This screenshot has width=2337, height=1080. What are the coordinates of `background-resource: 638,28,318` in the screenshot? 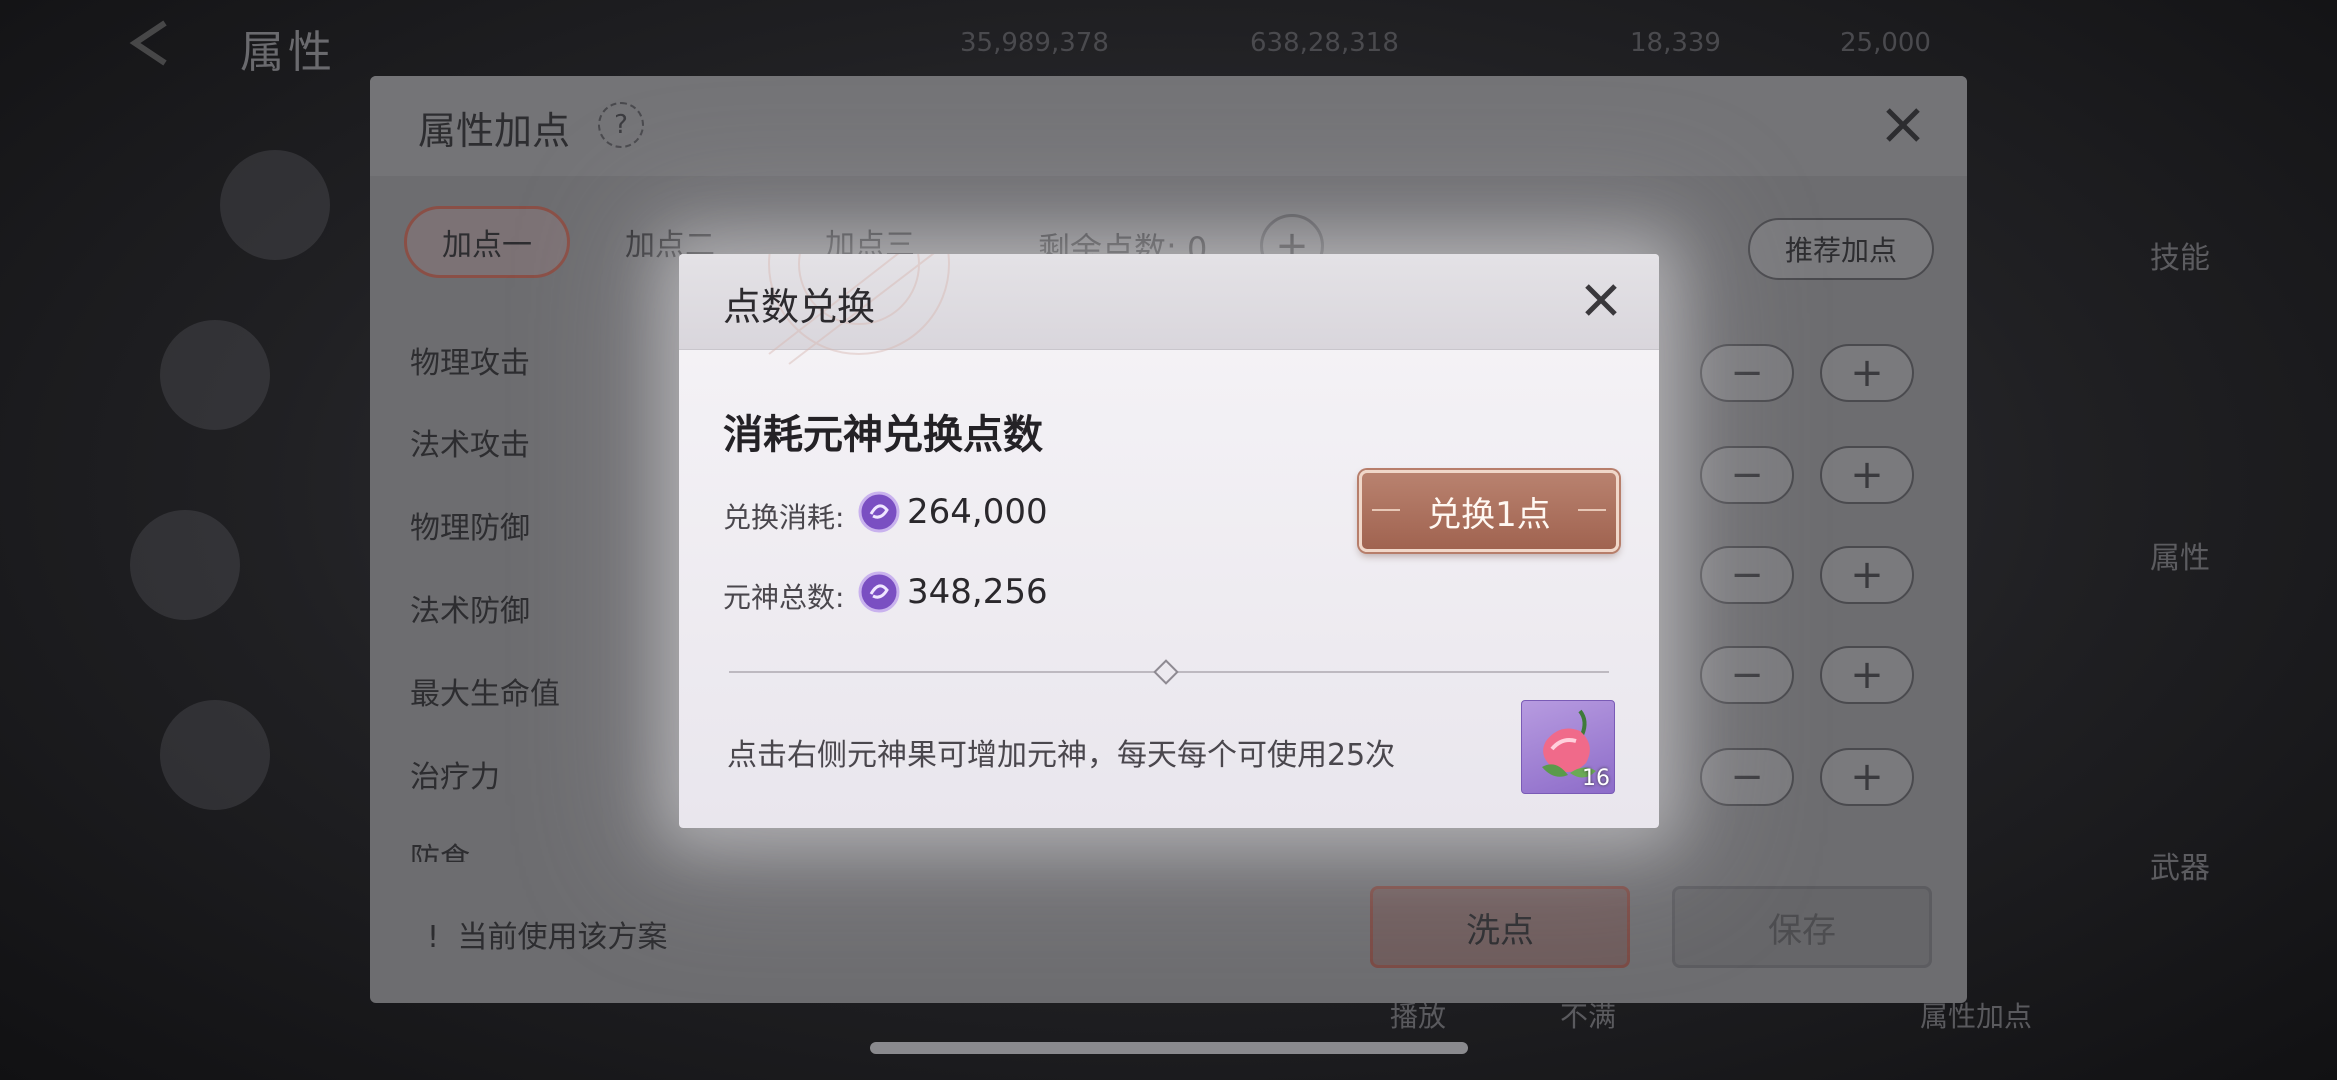 It's located at (1324, 43).